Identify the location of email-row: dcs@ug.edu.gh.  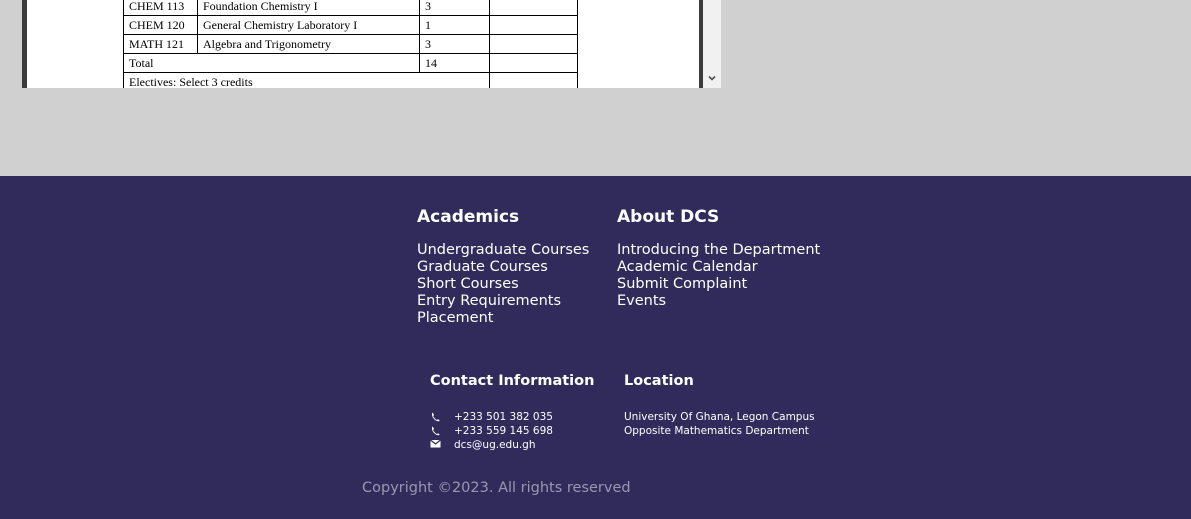
(483, 445).